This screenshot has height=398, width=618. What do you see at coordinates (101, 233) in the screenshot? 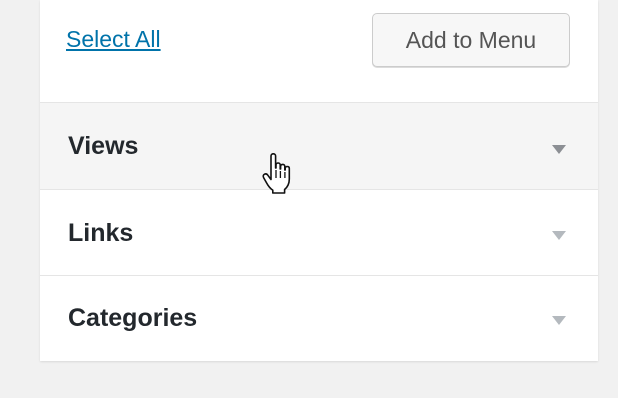
I see `section-title-links: Links` at bounding box center [101, 233].